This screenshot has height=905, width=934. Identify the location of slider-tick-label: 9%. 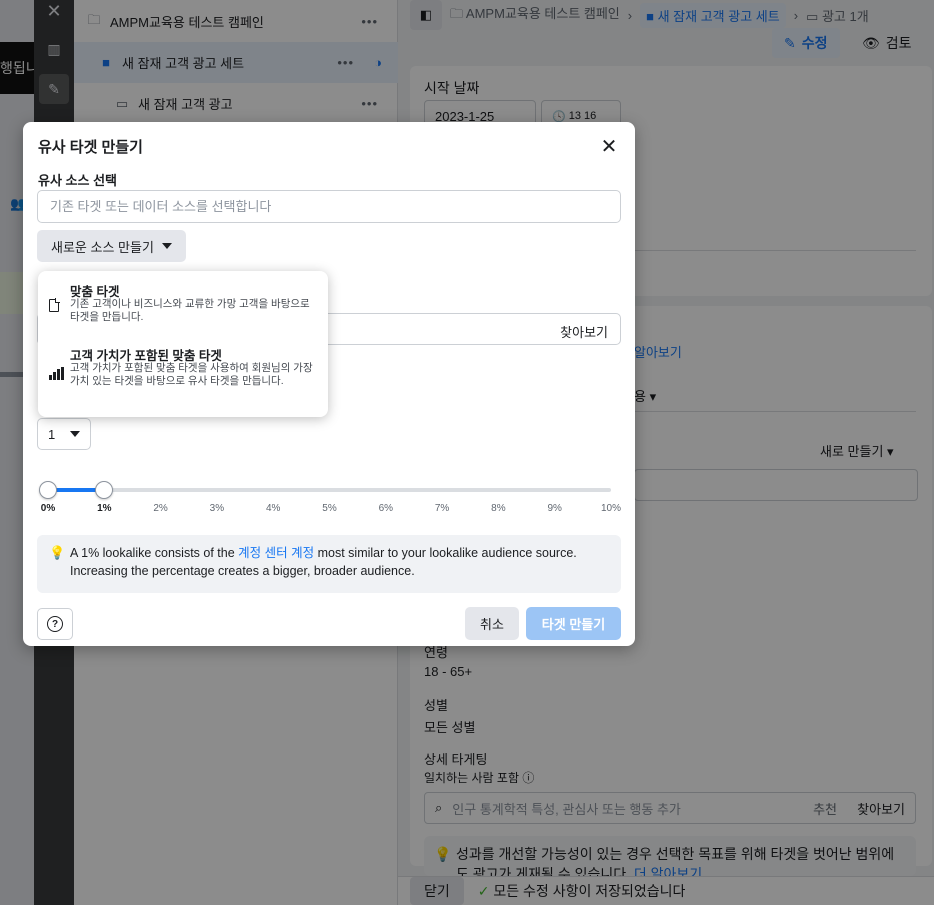
(554, 508).